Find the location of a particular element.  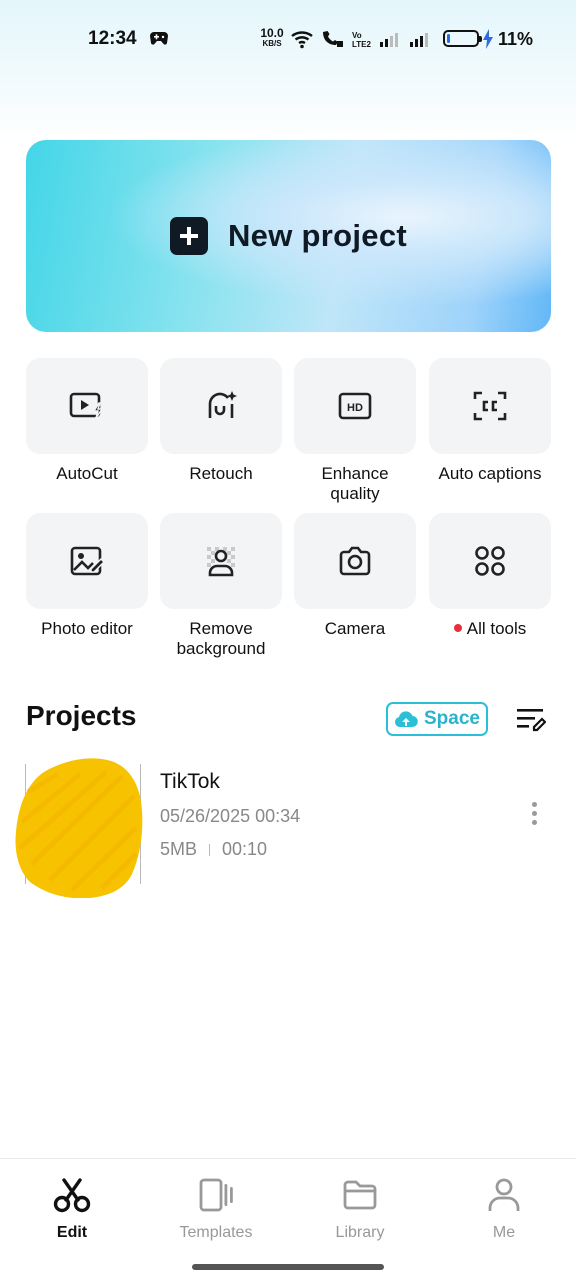

captions-icon is located at coordinates (490, 406).